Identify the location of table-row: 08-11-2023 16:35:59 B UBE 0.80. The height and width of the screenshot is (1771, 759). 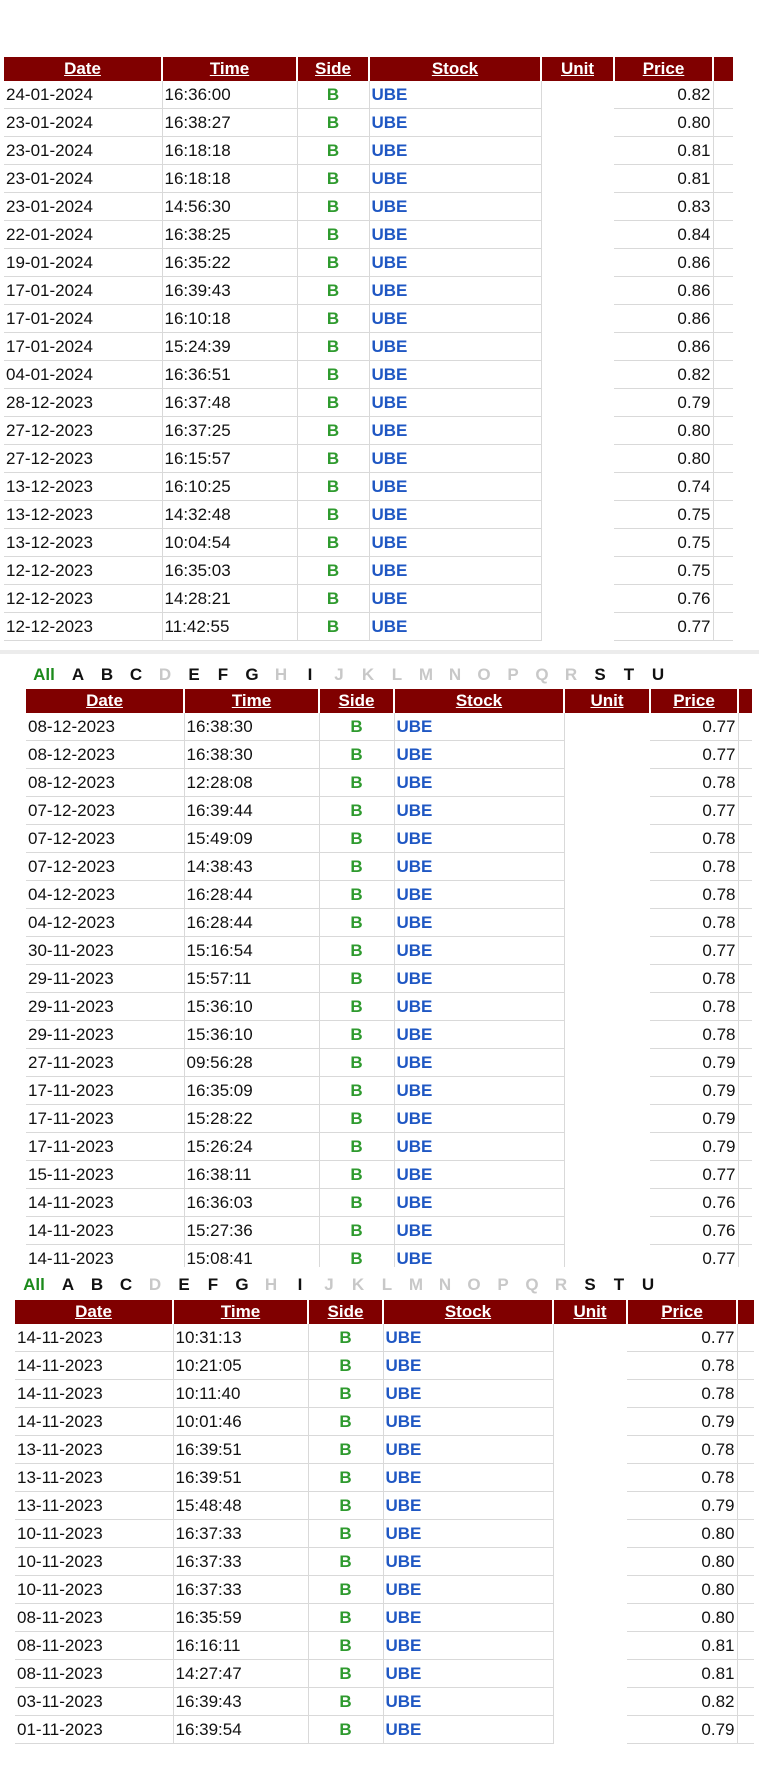
(384, 1617).